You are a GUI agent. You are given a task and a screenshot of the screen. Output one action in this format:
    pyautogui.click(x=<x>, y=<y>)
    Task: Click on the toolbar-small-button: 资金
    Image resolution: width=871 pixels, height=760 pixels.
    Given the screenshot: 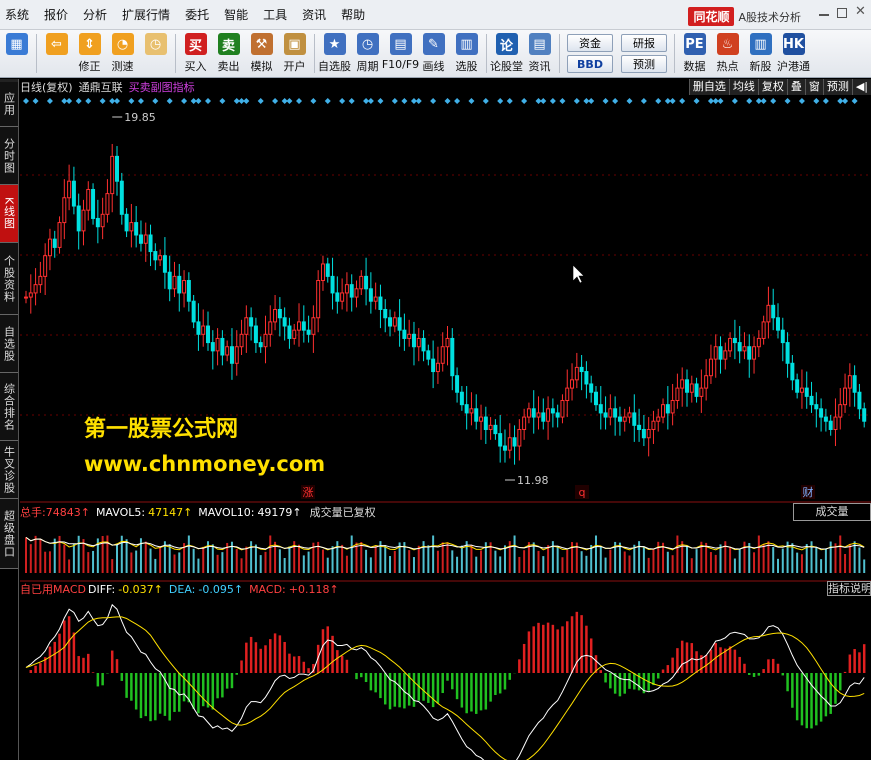 What is the action you would take?
    pyautogui.click(x=590, y=43)
    